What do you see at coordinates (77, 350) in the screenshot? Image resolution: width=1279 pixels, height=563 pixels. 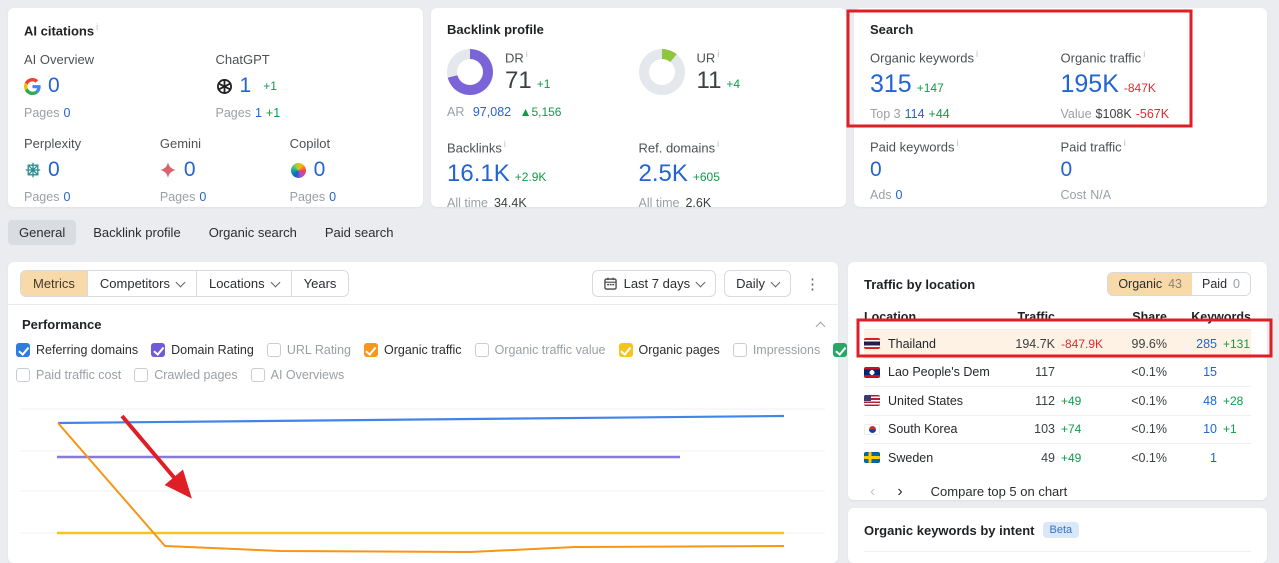 I see `checkbox-referring-domains: Referring domains` at bounding box center [77, 350].